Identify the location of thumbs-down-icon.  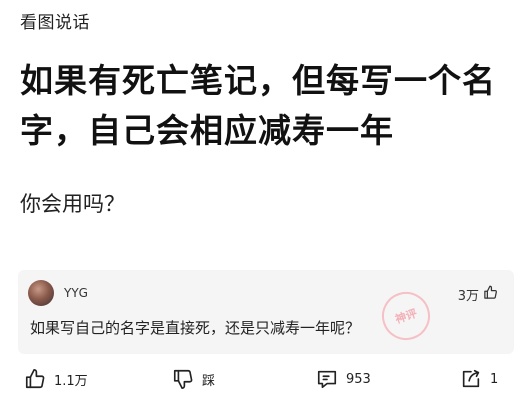
(183, 379).